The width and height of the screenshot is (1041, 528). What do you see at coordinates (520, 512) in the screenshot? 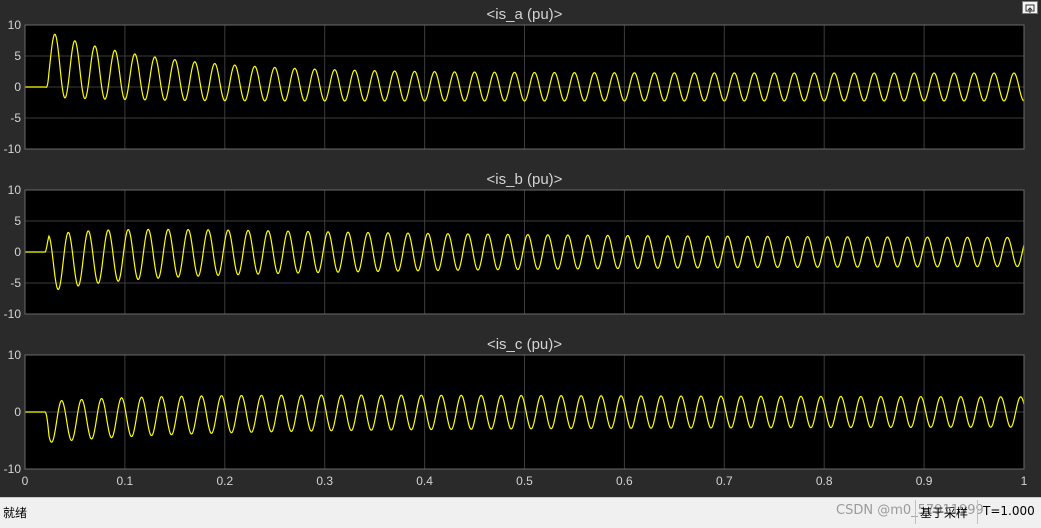
I see `status-bar: 就绪 CSDN @m0_57911999 基于采样 T=1.000` at bounding box center [520, 512].